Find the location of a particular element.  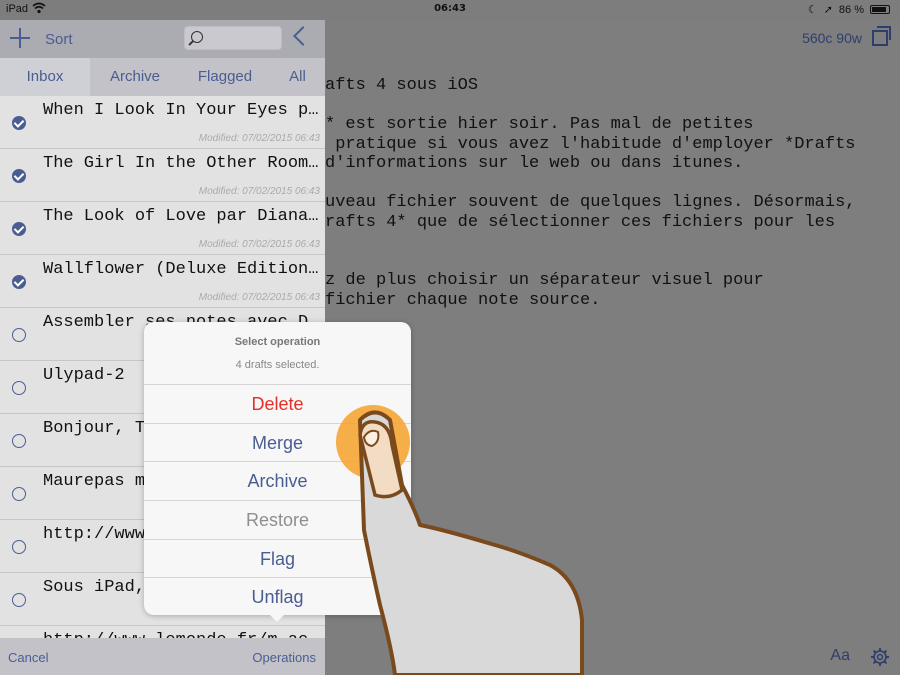

flag-button: Flag is located at coordinates (277, 558).